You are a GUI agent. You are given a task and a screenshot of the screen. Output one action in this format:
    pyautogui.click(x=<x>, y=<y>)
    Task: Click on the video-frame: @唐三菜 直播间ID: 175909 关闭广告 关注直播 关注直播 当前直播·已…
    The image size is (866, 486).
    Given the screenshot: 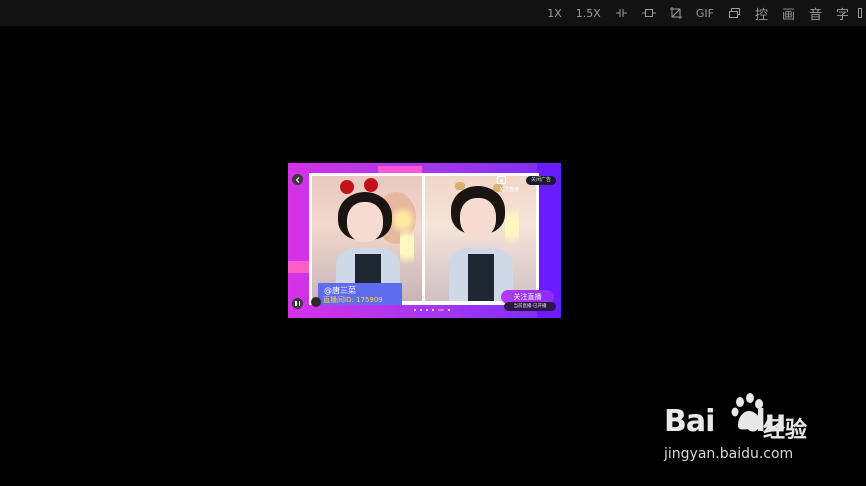 What is the action you would take?
    pyautogui.click(x=424, y=240)
    